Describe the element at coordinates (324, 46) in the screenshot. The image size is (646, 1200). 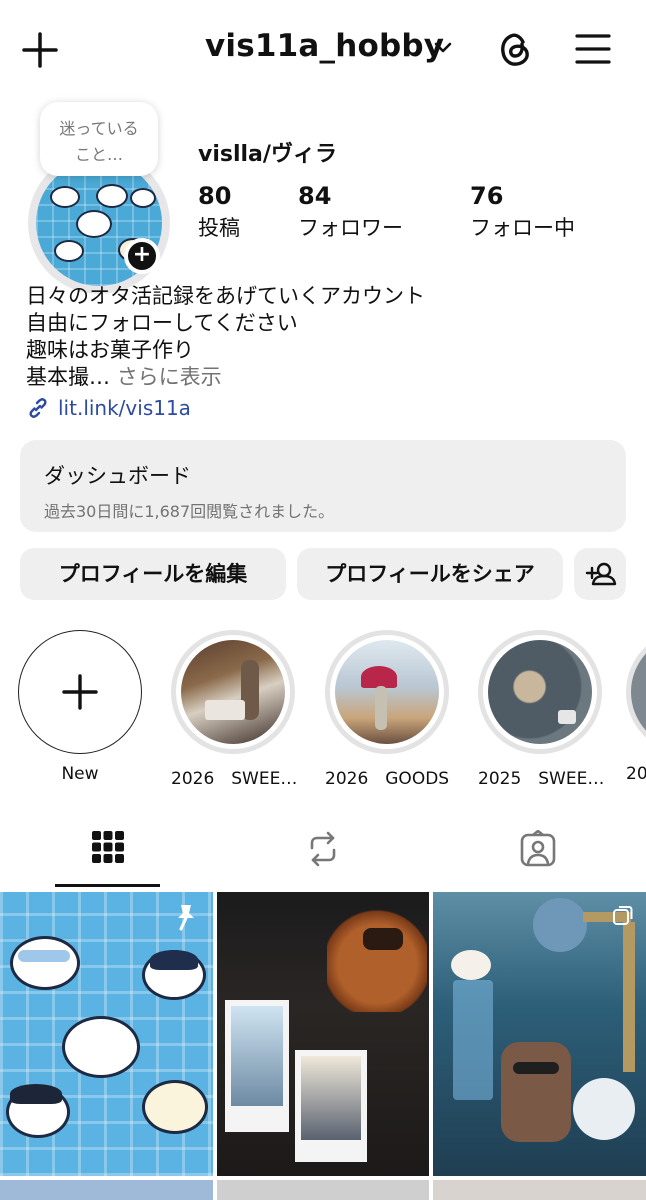
I see `account-username: vis11a_hobby` at that location.